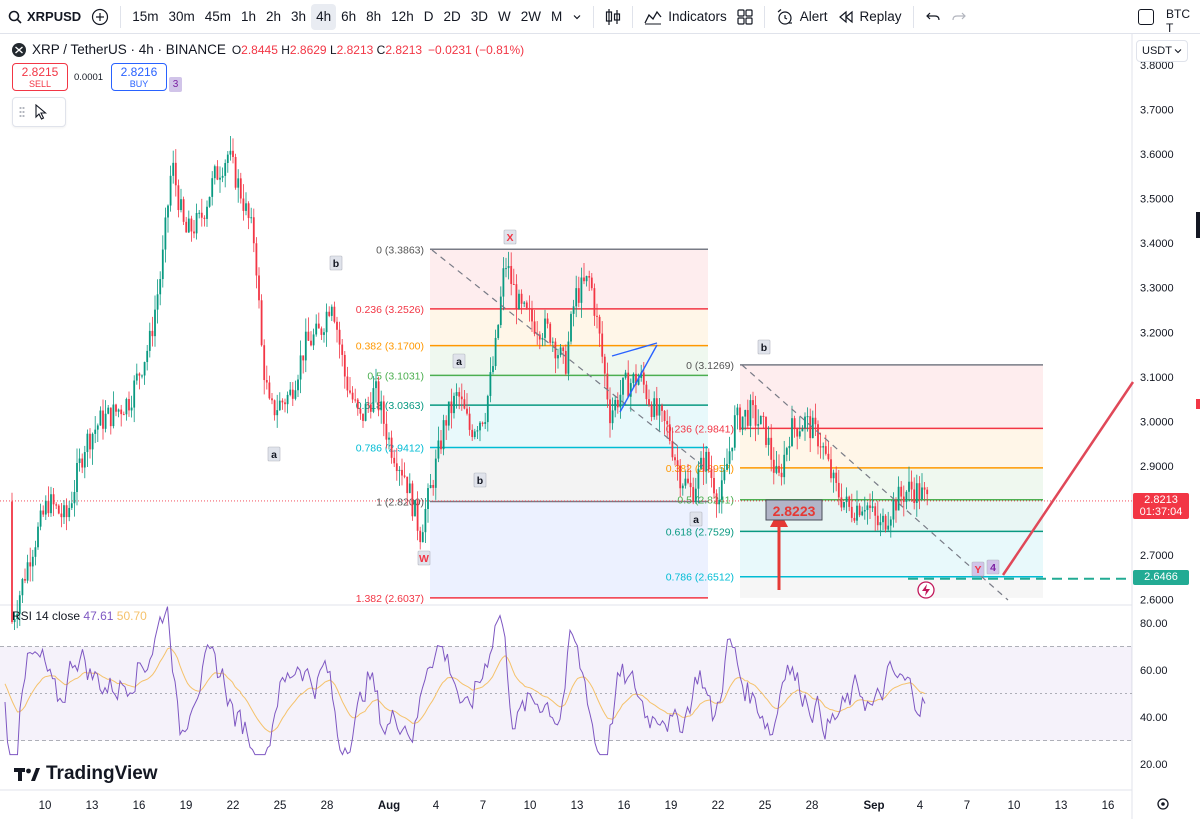 The image size is (1200, 819). Describe the element at coordinates (43, 17) in the screenshot. I see `symbol-search: XRPUSD` at that location.